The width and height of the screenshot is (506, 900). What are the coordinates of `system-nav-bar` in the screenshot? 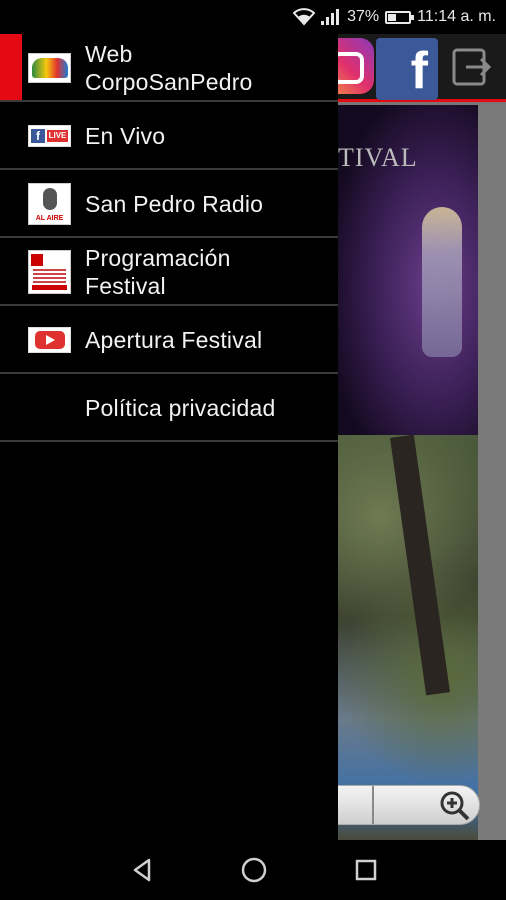 It's located at (253, 870).